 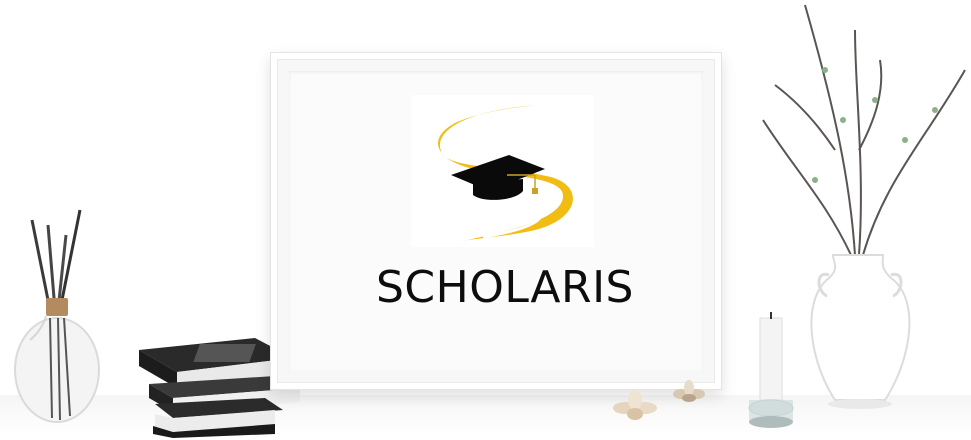 What do you see at coordinates (659, 400) in the screenshot?
I see `flower-ornaments` at bounding box center [659, 400].